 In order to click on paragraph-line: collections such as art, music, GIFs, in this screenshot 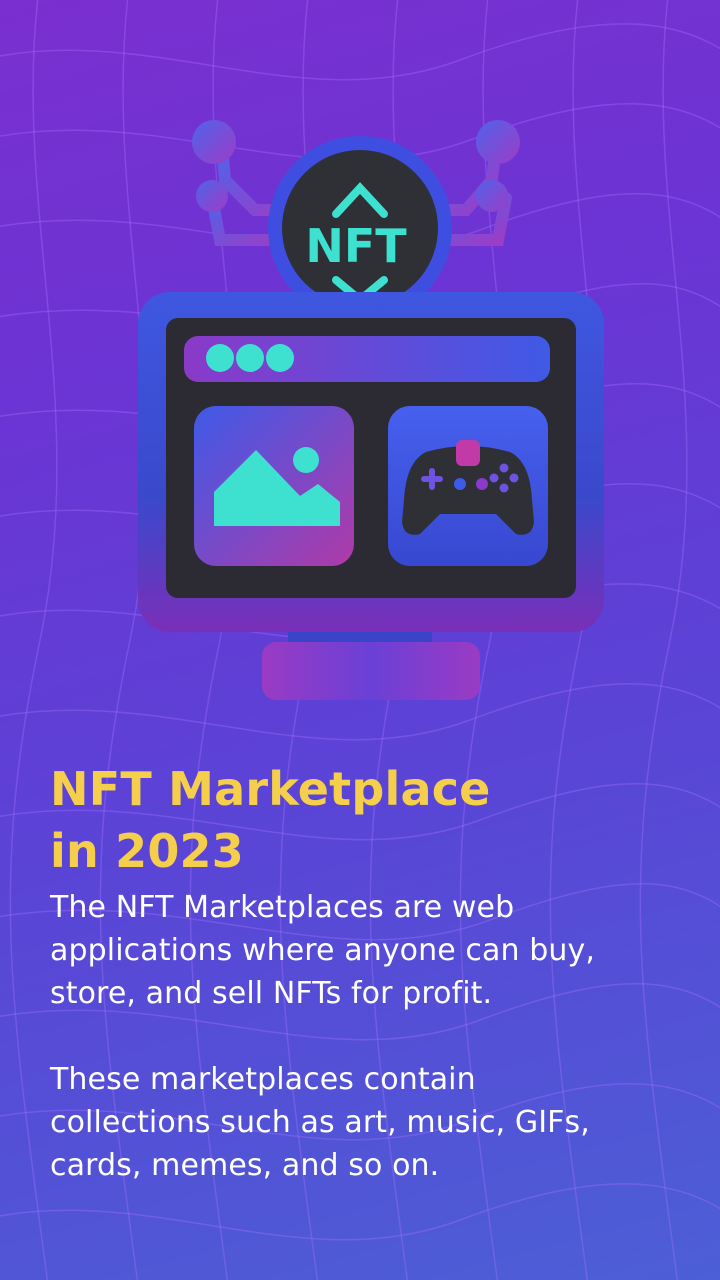, I will do `click(320, 1122)`.